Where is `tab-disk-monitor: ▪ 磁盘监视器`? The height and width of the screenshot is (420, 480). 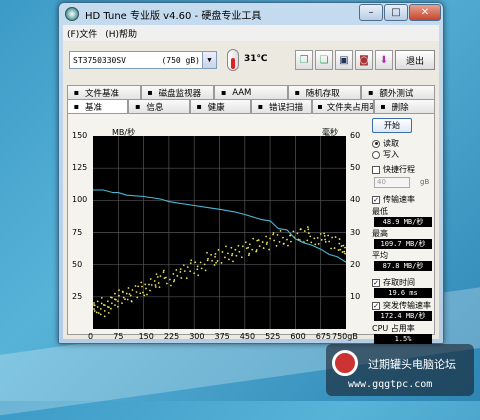 tab-disk-monitor: ▪ 磁盘监视器 is located at coordinates (177, 92).